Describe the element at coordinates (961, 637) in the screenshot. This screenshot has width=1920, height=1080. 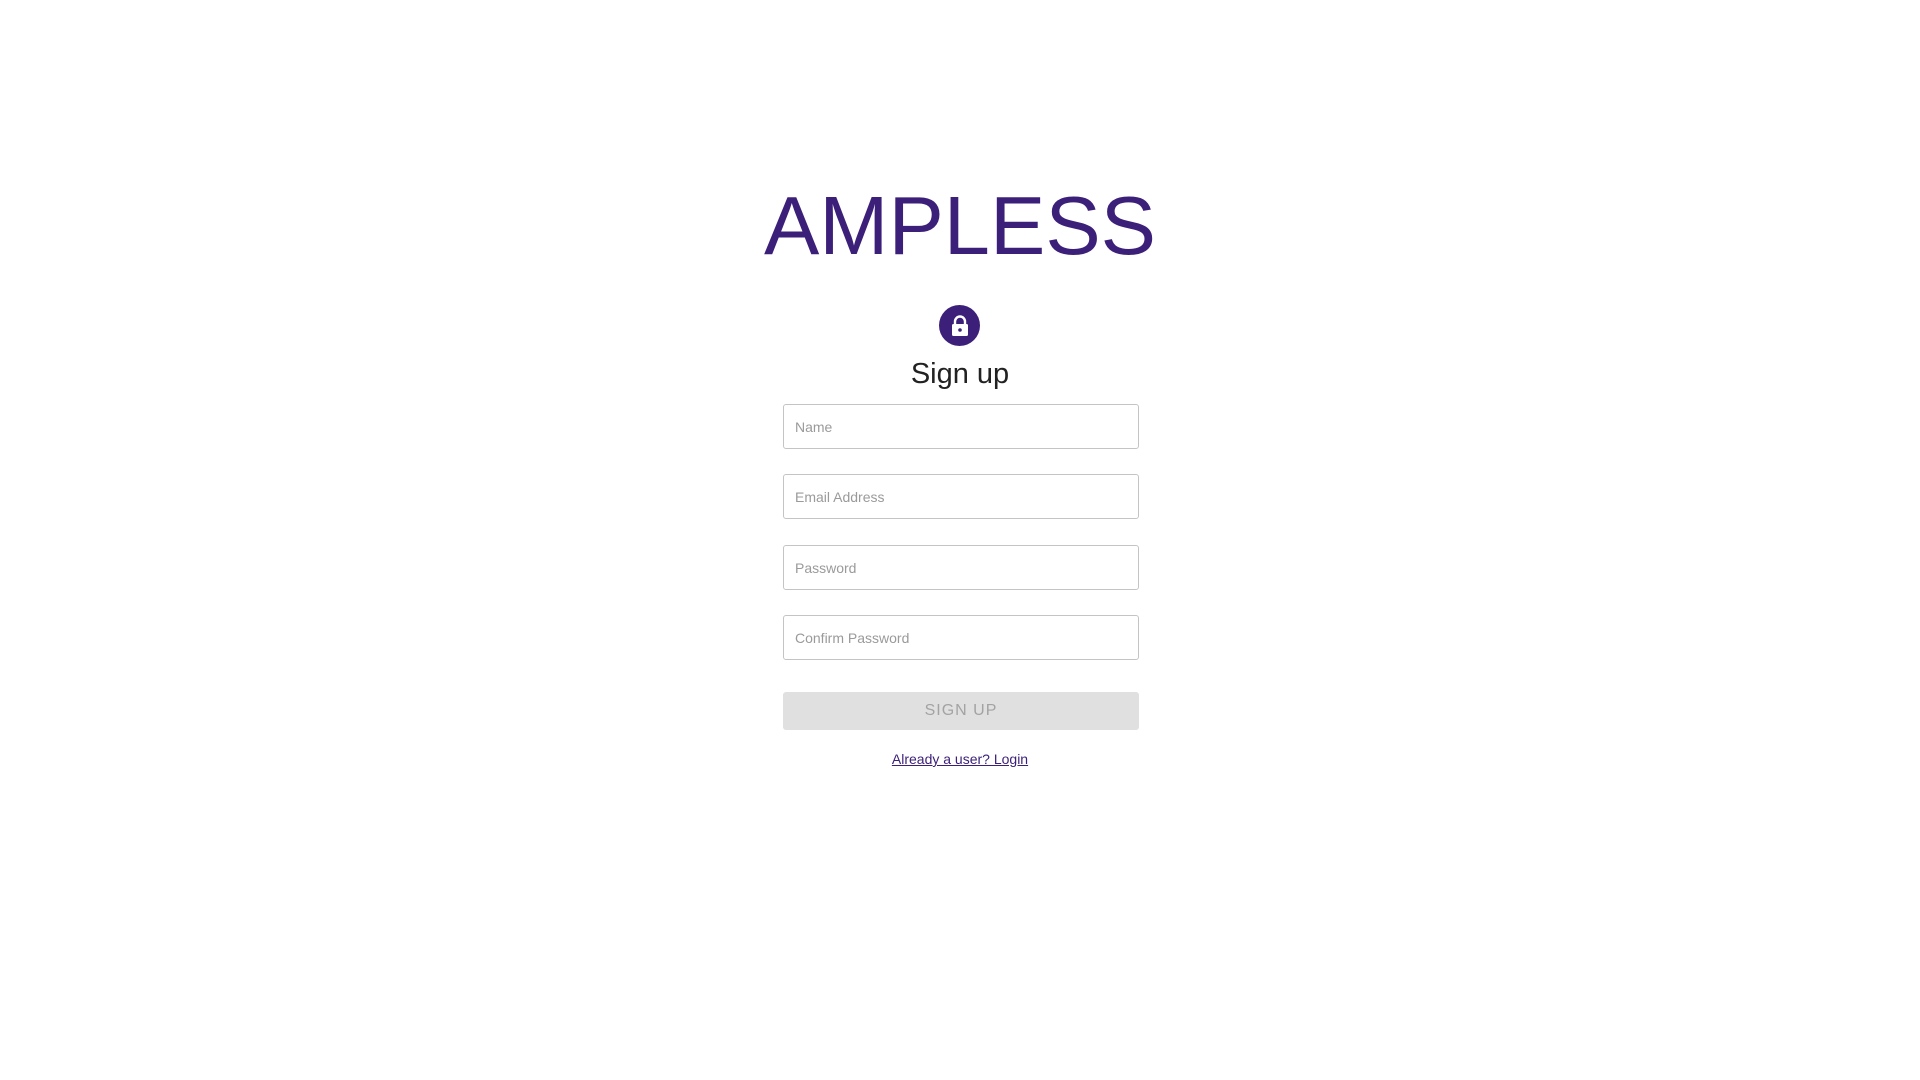
I see `confirm-password-field` at that location.